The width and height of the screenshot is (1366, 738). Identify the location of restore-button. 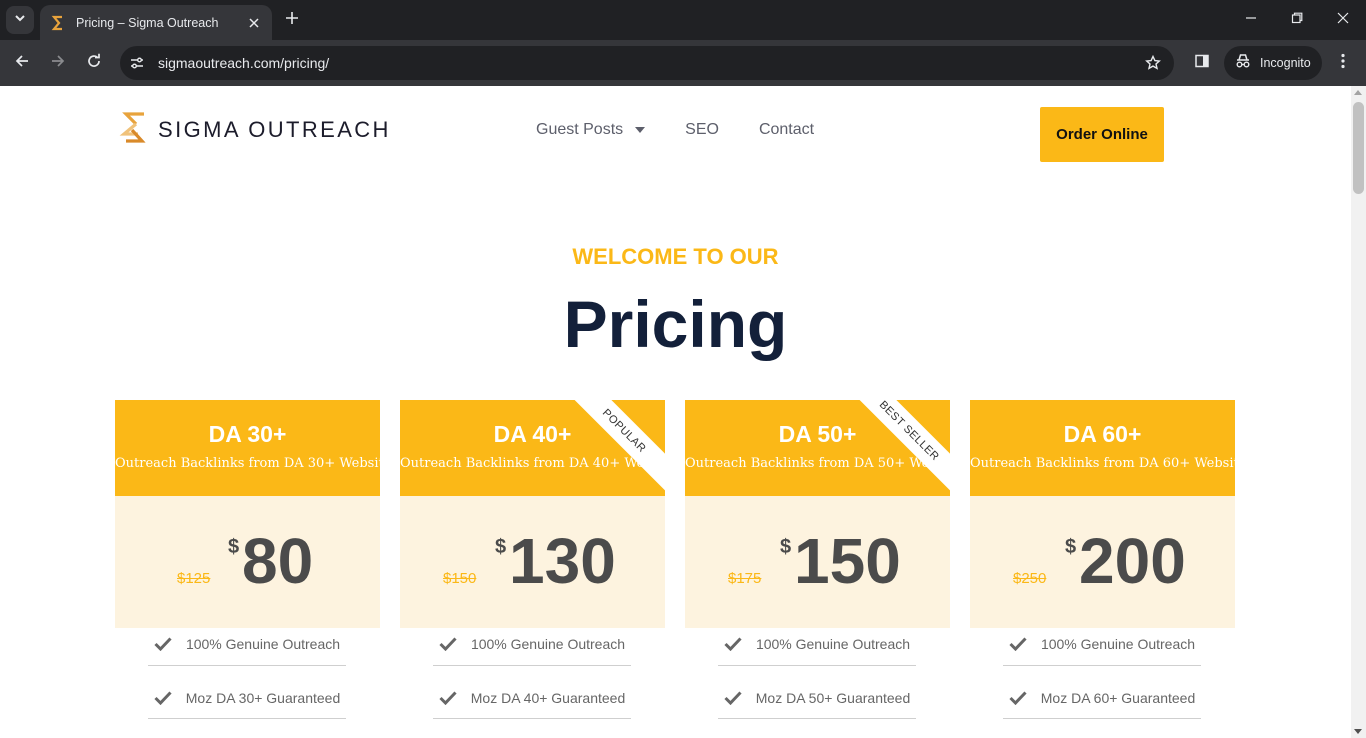
(1297, 20).